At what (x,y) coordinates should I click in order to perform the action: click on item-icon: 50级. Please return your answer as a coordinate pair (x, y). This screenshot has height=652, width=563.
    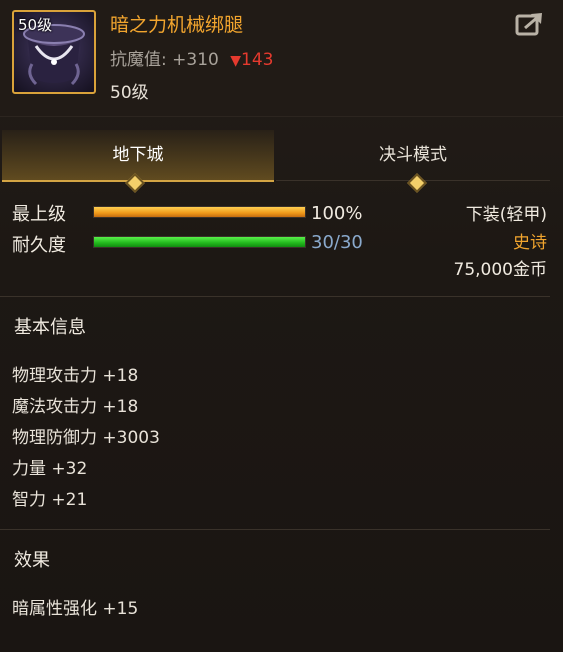
    Looking at the image, I should click on (54, 52).